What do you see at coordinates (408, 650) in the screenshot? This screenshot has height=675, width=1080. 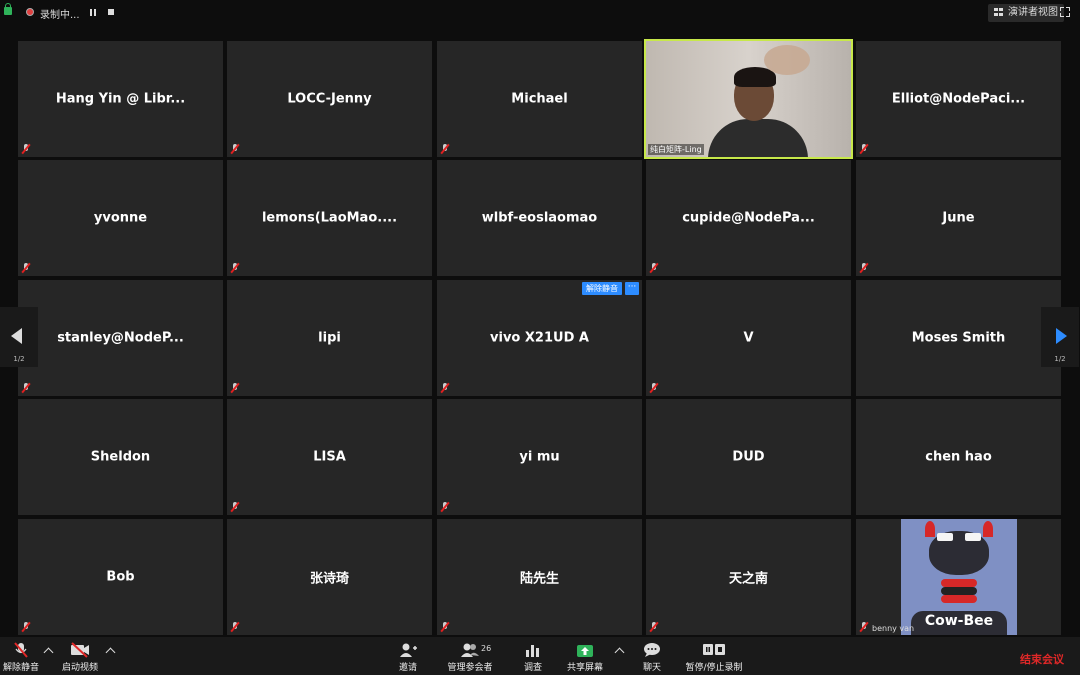 I see `invite-user-icon` at bounding box center [408, 650].